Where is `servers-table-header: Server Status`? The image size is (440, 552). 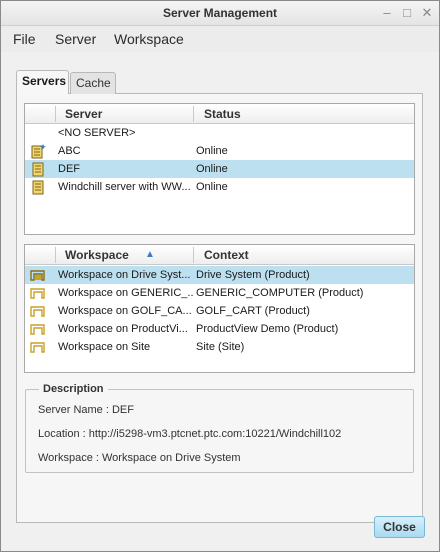
servers-table-header: Server Status is located at coordinates (219, 114).